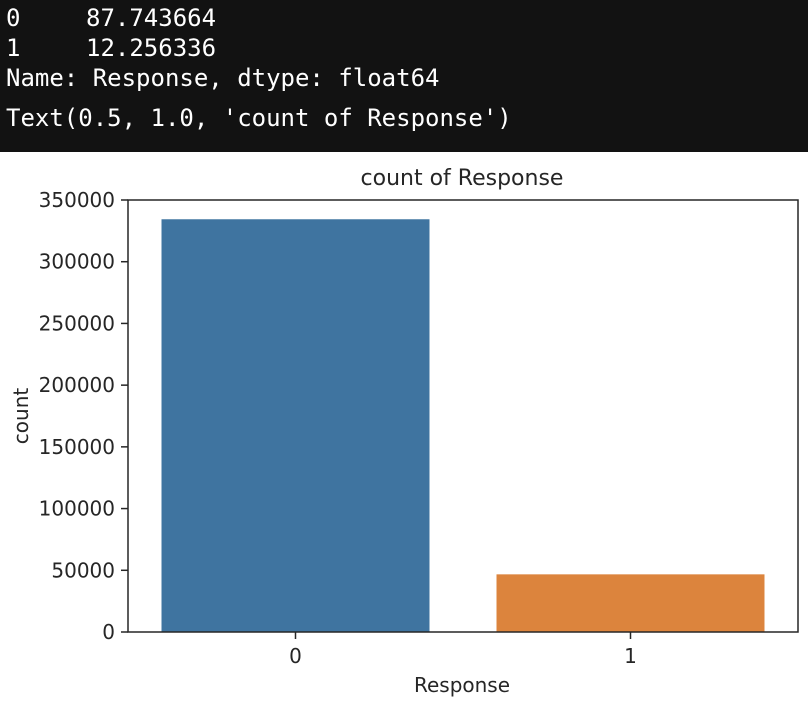 The width and height of the screenshot is (808, 706). What do you see at coordinates (462, 685) in the screenshot?
I see `x-axis-label: Response` at bounding box center [462, 685].